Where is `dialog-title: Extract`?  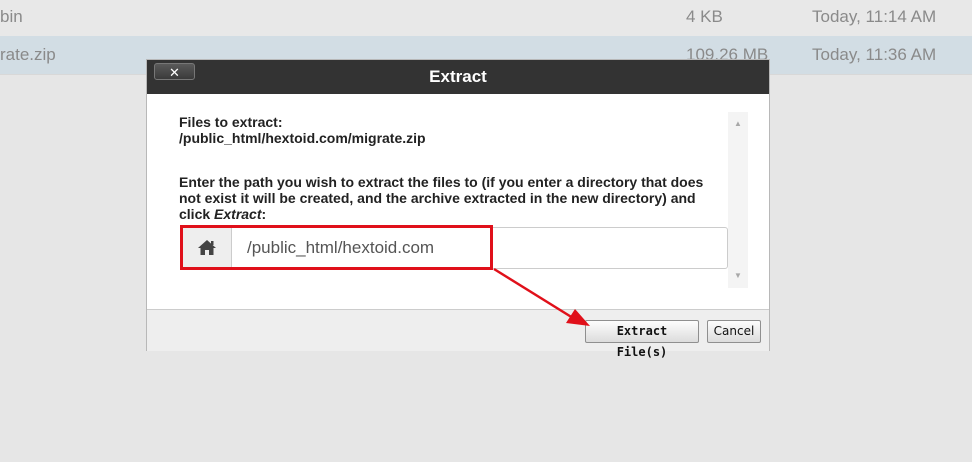 dialog-title: Extract is located at coordinates (458, 76).